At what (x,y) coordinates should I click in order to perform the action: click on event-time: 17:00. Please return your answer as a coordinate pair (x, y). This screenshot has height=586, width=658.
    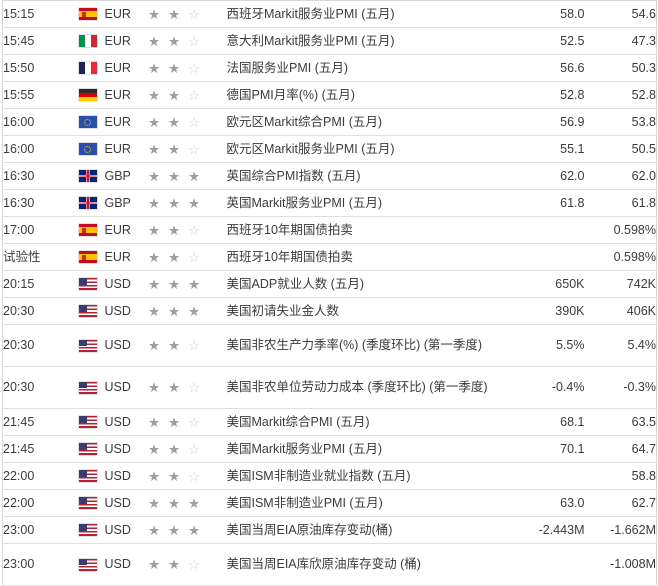
    Looking at the image, I should click on (19, 229).